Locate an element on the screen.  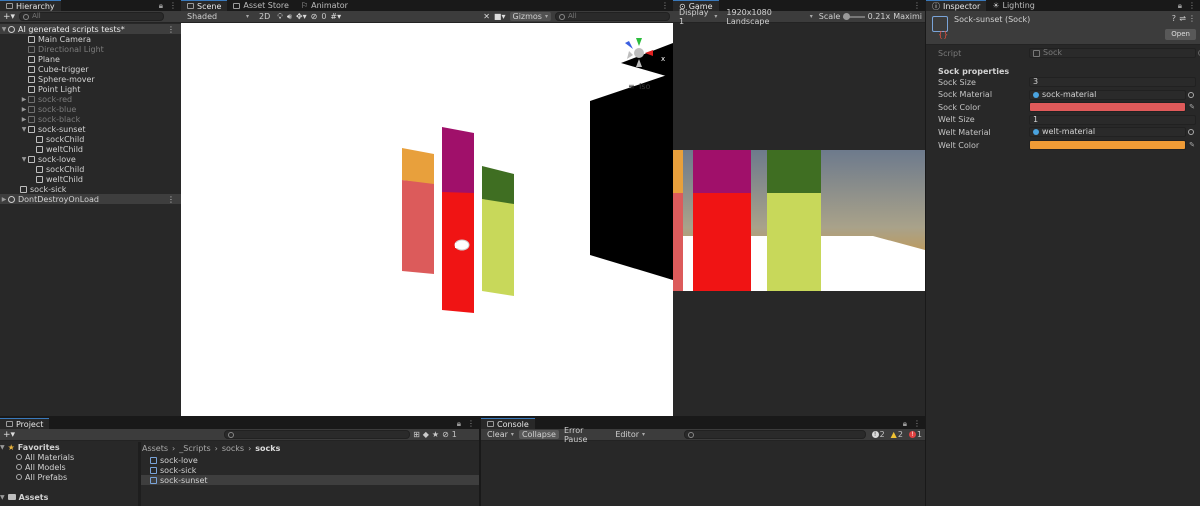
resolution-dropdown: 1920x1080 Landscape is located at coordinates (769, 17).